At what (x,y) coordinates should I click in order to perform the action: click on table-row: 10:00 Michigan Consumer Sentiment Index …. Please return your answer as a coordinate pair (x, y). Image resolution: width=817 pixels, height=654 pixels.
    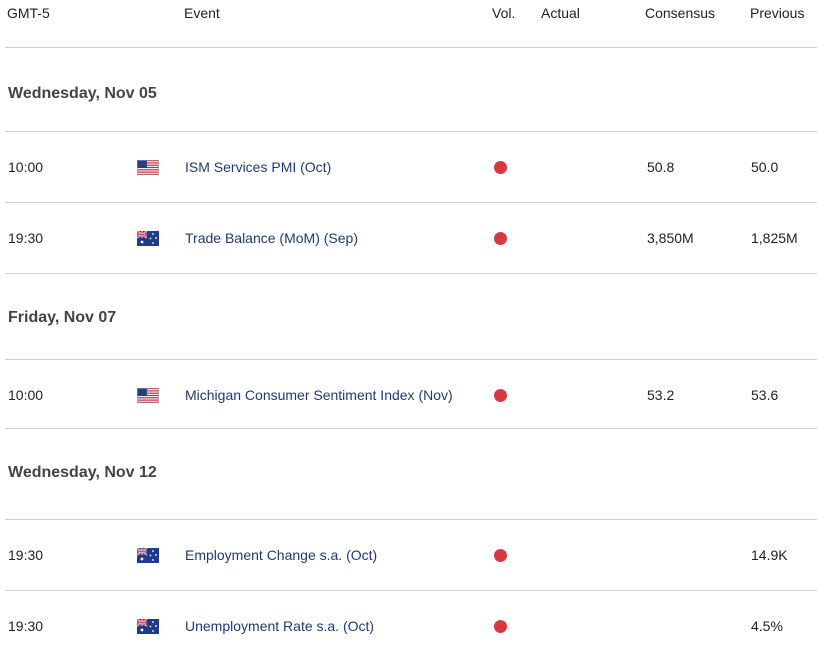
    Looking at the image, I should click on (408, 395).